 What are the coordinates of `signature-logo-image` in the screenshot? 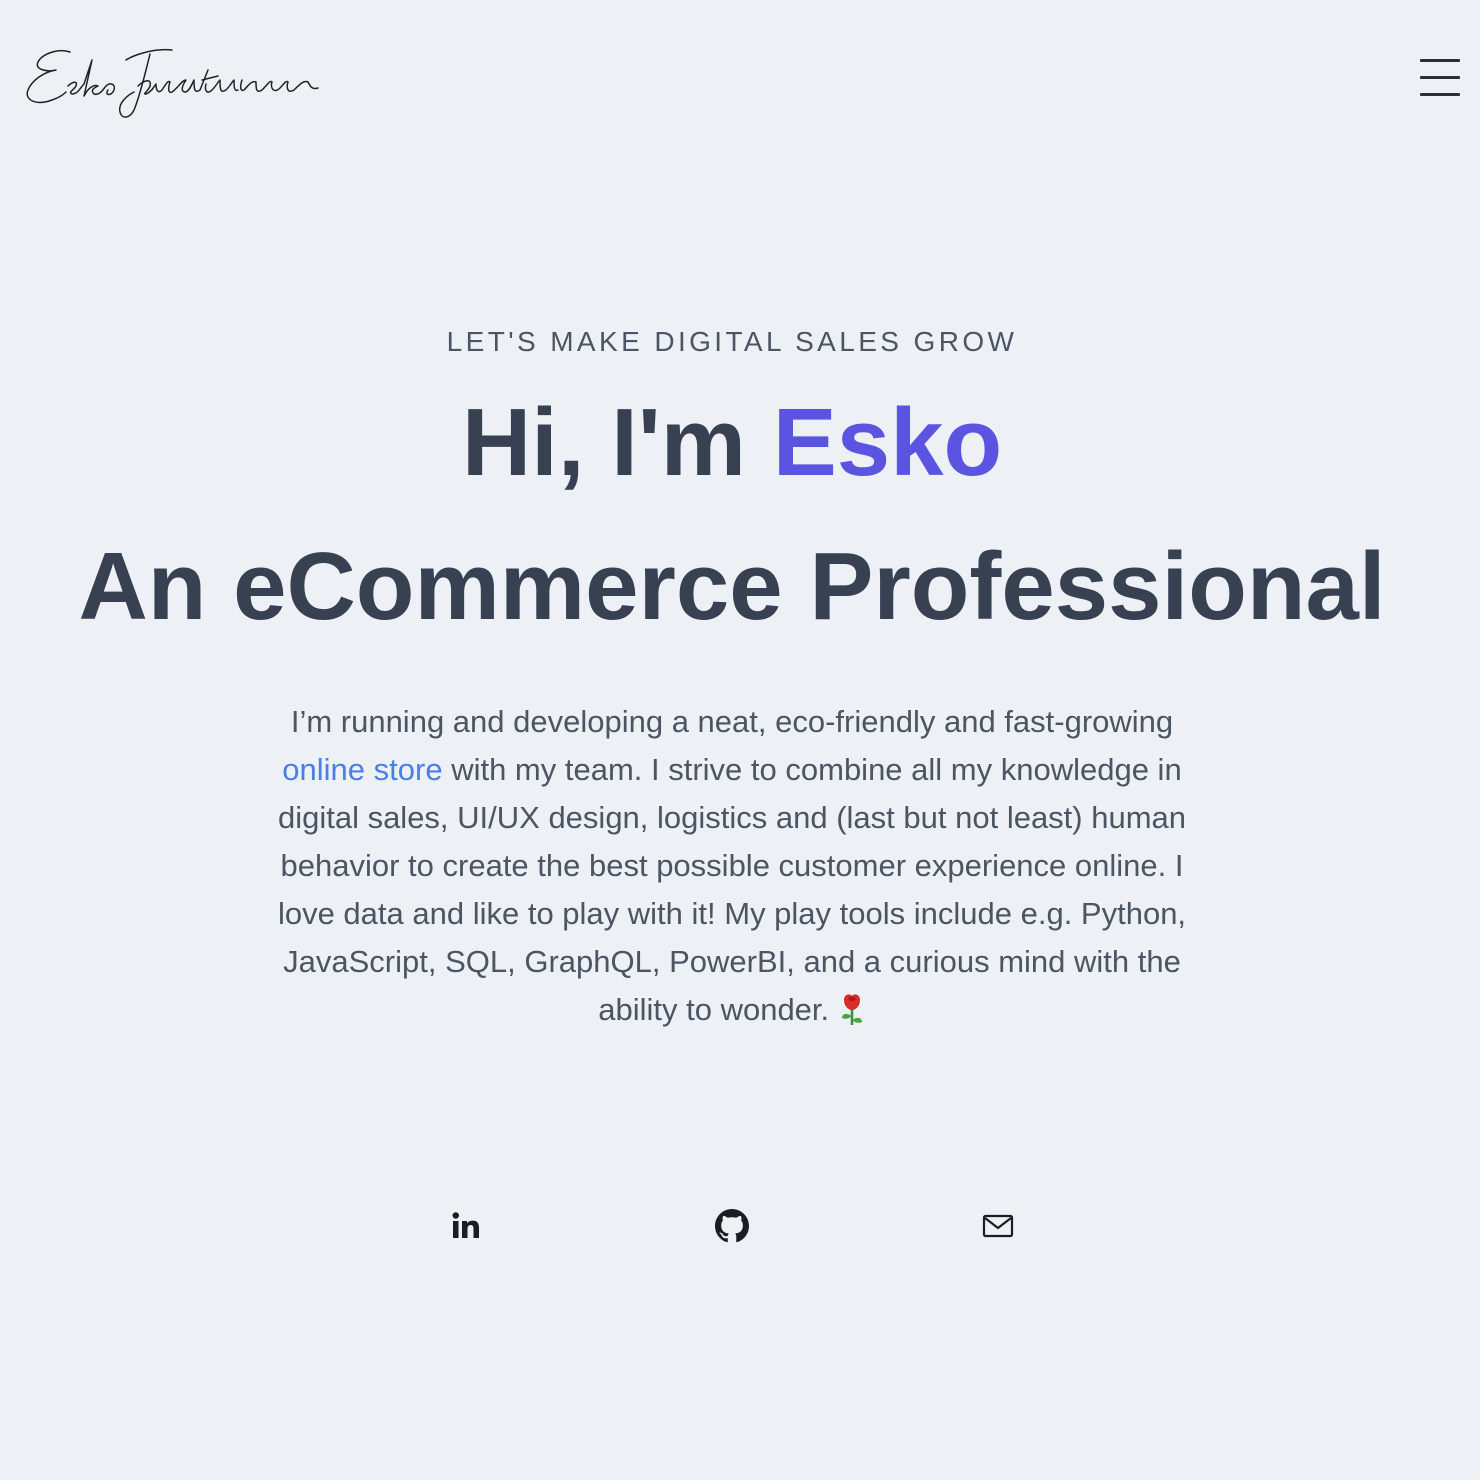 It's located at (172, 83).